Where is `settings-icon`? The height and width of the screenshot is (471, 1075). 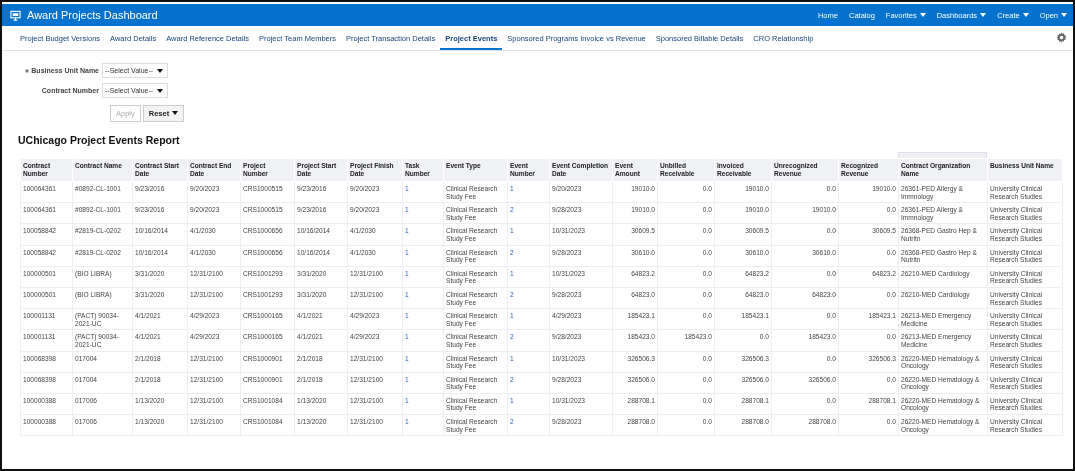 settings-icon is located at coordinates (1061, 37).